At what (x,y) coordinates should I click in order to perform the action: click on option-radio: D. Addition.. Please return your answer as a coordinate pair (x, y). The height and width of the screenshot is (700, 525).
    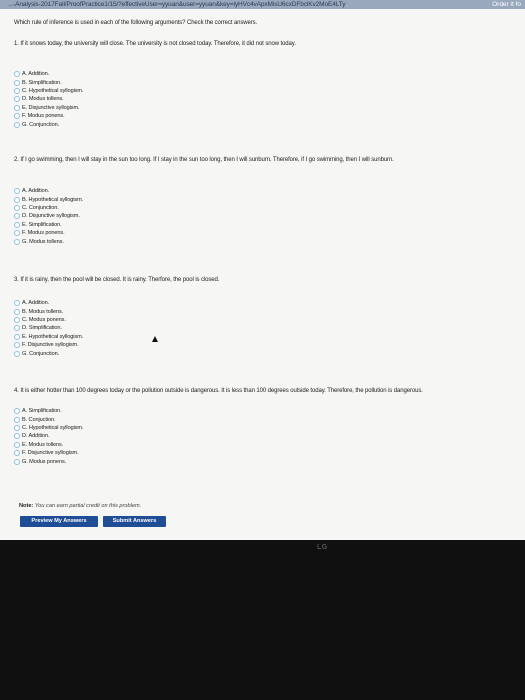
    Looking at the image, I should click on (48, 436).